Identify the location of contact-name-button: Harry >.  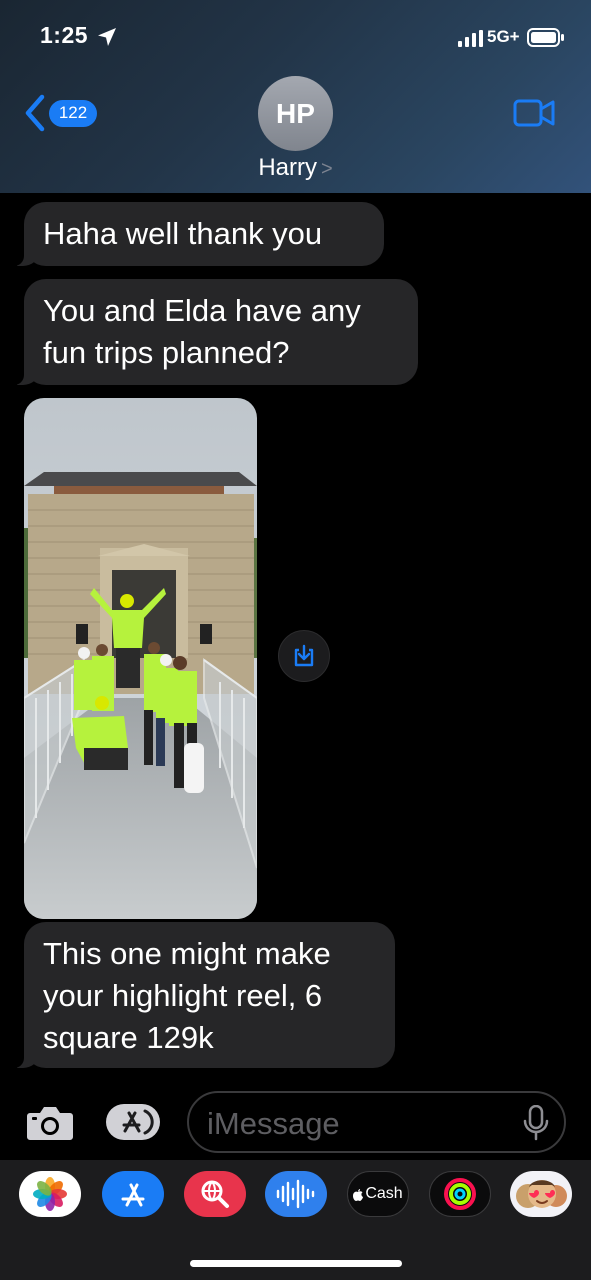
(295, 168).